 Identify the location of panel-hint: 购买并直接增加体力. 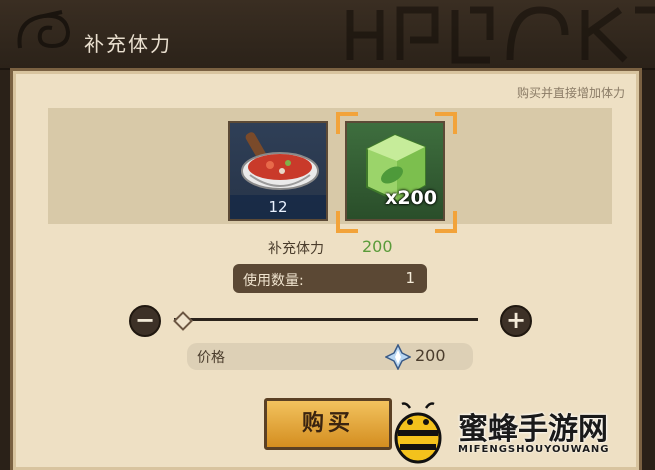
(570, 93).